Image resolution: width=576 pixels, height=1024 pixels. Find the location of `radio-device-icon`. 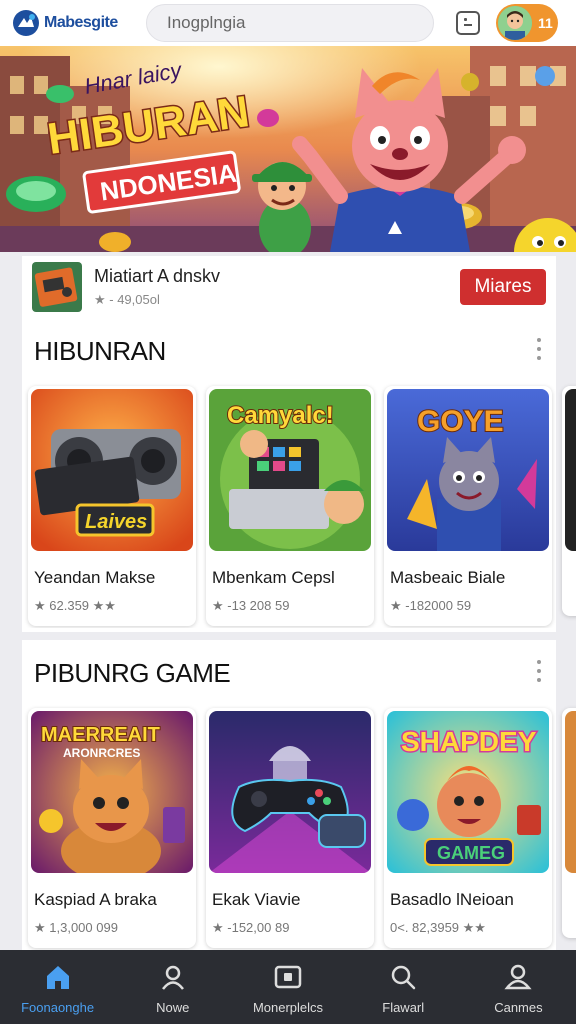

radio-device-icon is located at coordinates (57, 287).